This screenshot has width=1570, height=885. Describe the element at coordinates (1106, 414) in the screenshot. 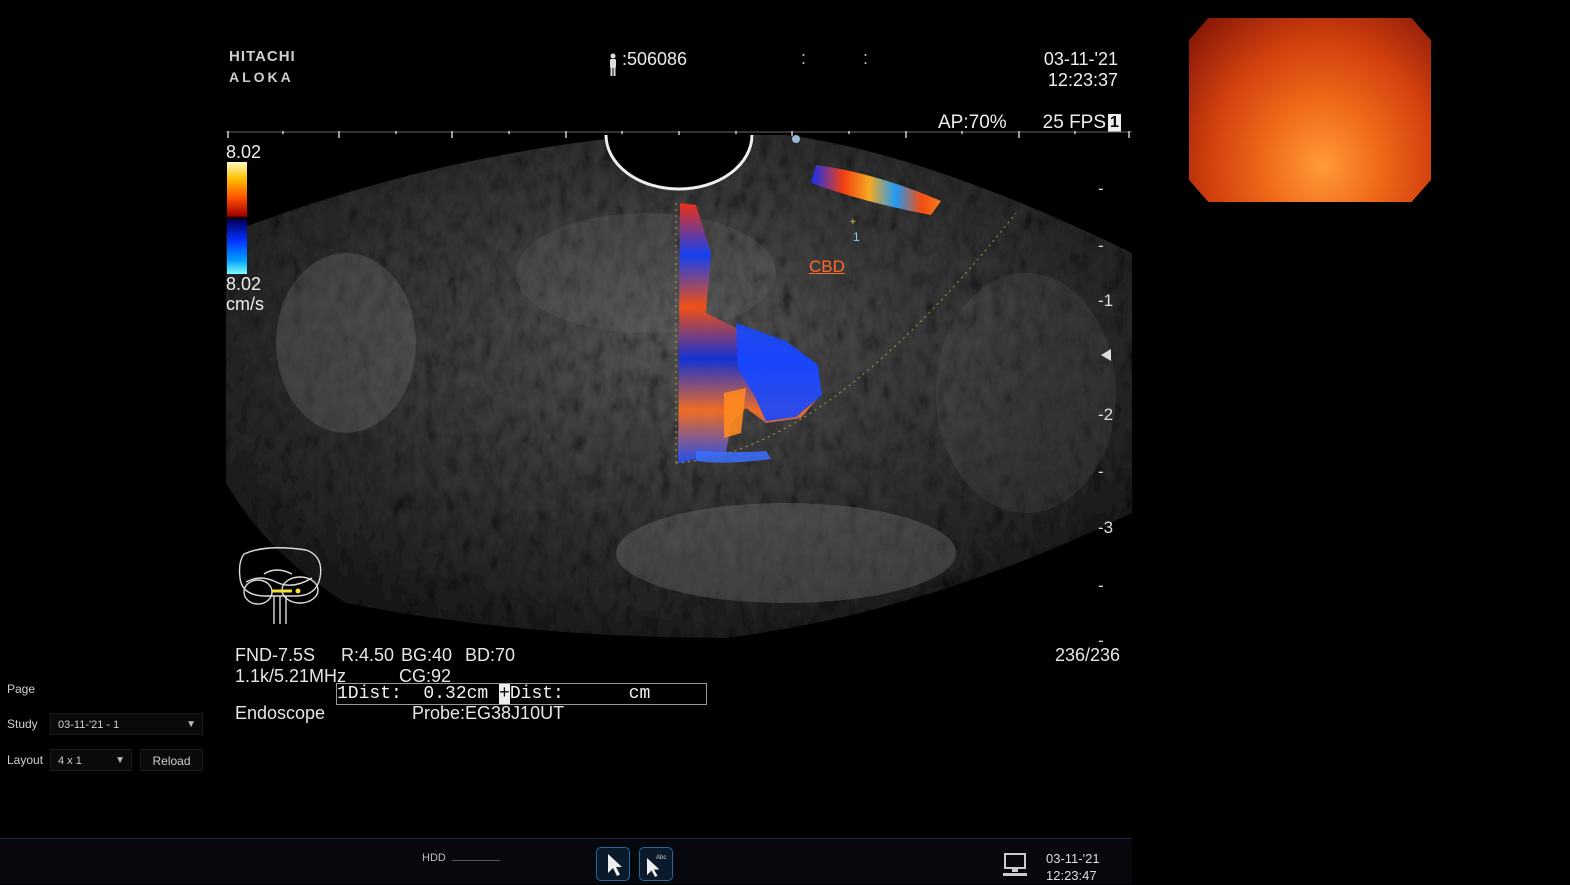

I see `depth-label: -2` at that location.